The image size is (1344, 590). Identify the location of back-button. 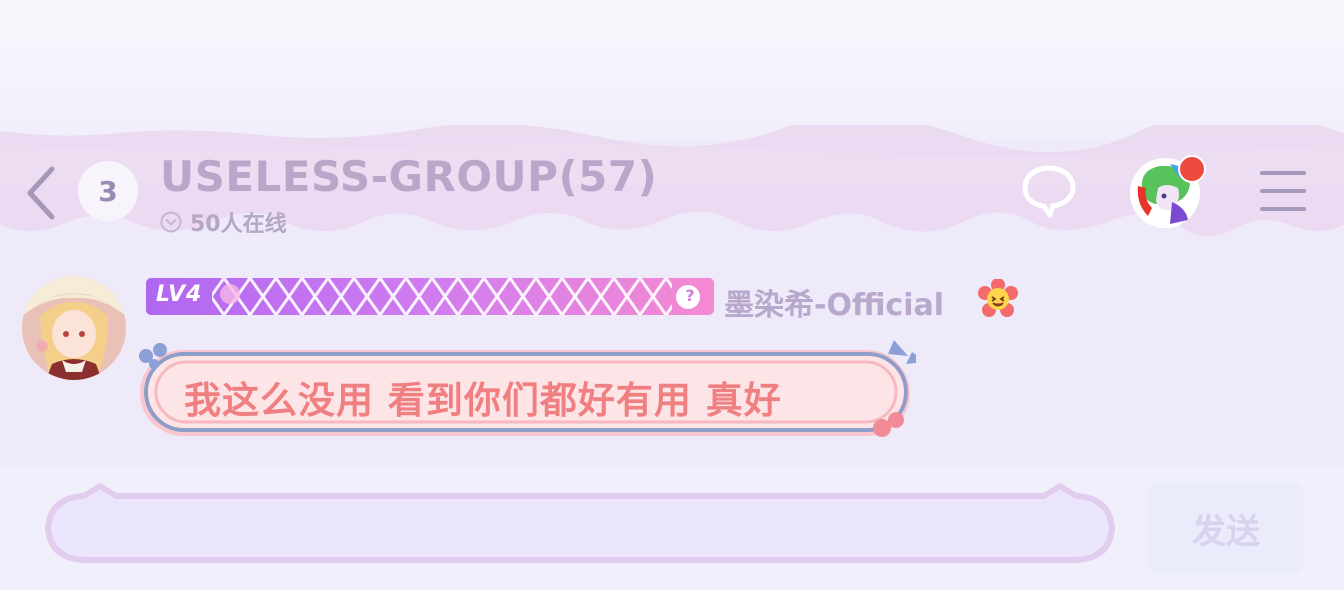
(42, 193).